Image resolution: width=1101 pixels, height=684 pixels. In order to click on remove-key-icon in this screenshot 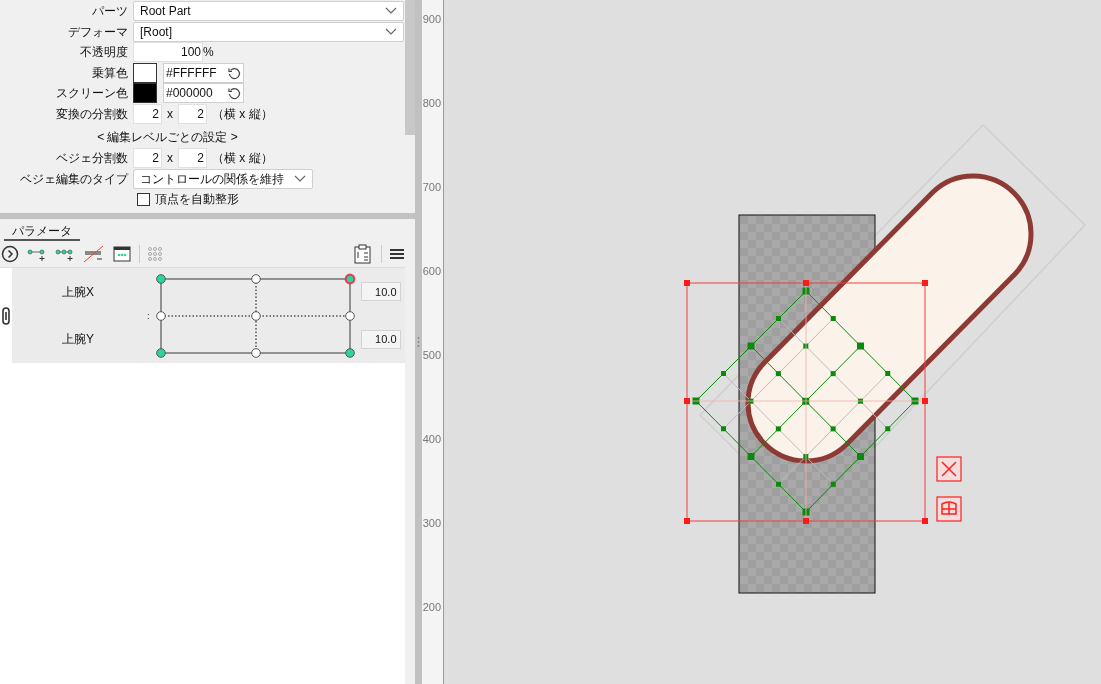, I will do `click(94, 254)`.